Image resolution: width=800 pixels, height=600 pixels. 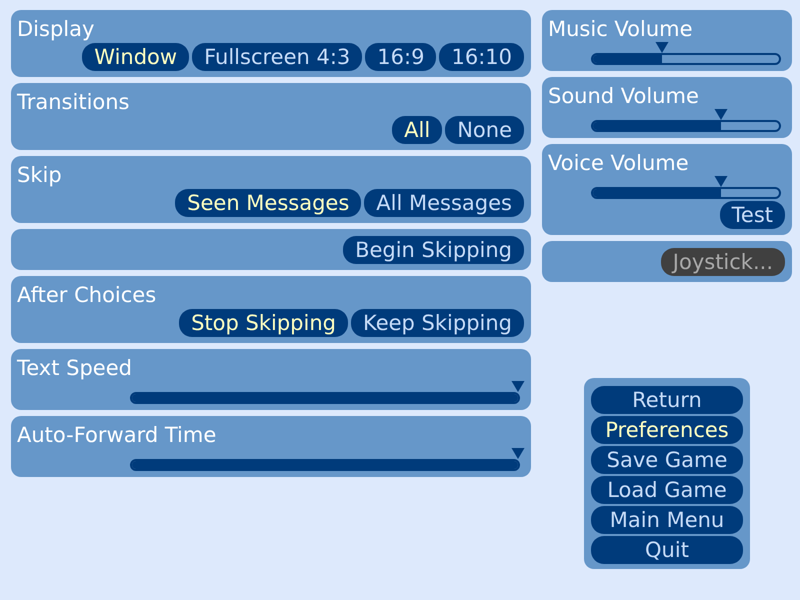 I want to click on panel-title: Sound Volume, so click(x=624, y=96).